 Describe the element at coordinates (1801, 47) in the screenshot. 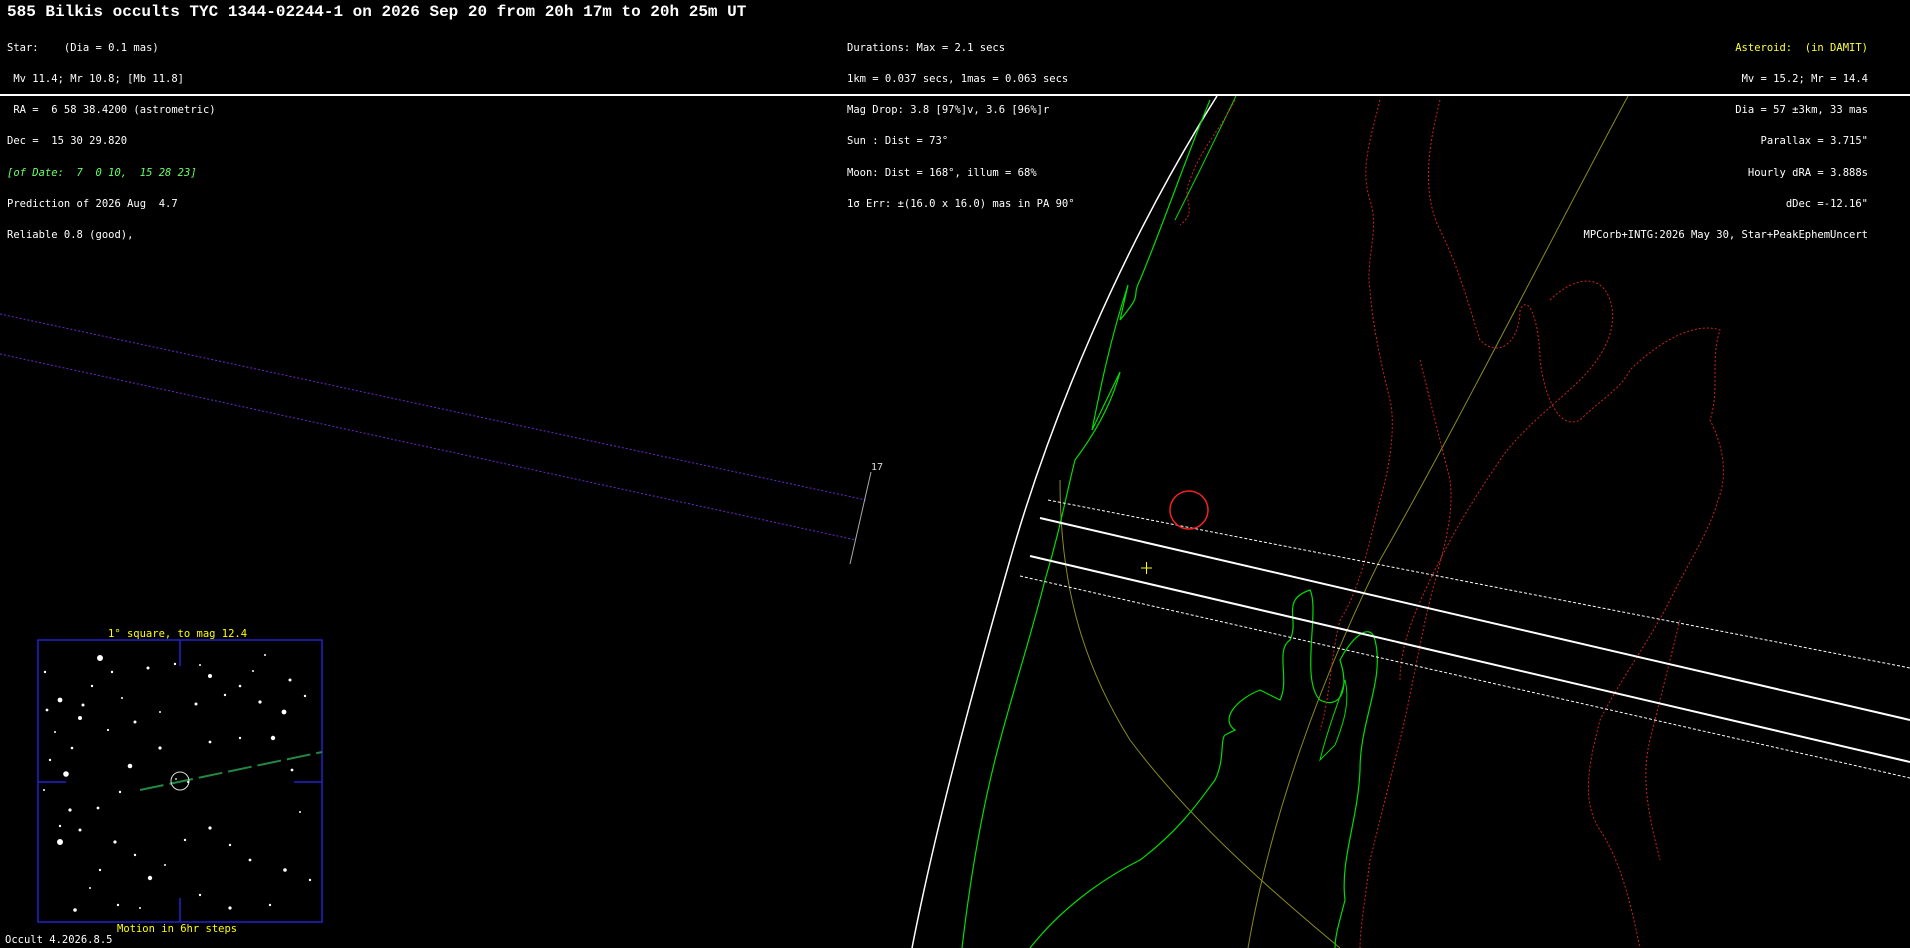

I see `asteroid-info-line: Asteroid: (in DAMIT)` at that location.